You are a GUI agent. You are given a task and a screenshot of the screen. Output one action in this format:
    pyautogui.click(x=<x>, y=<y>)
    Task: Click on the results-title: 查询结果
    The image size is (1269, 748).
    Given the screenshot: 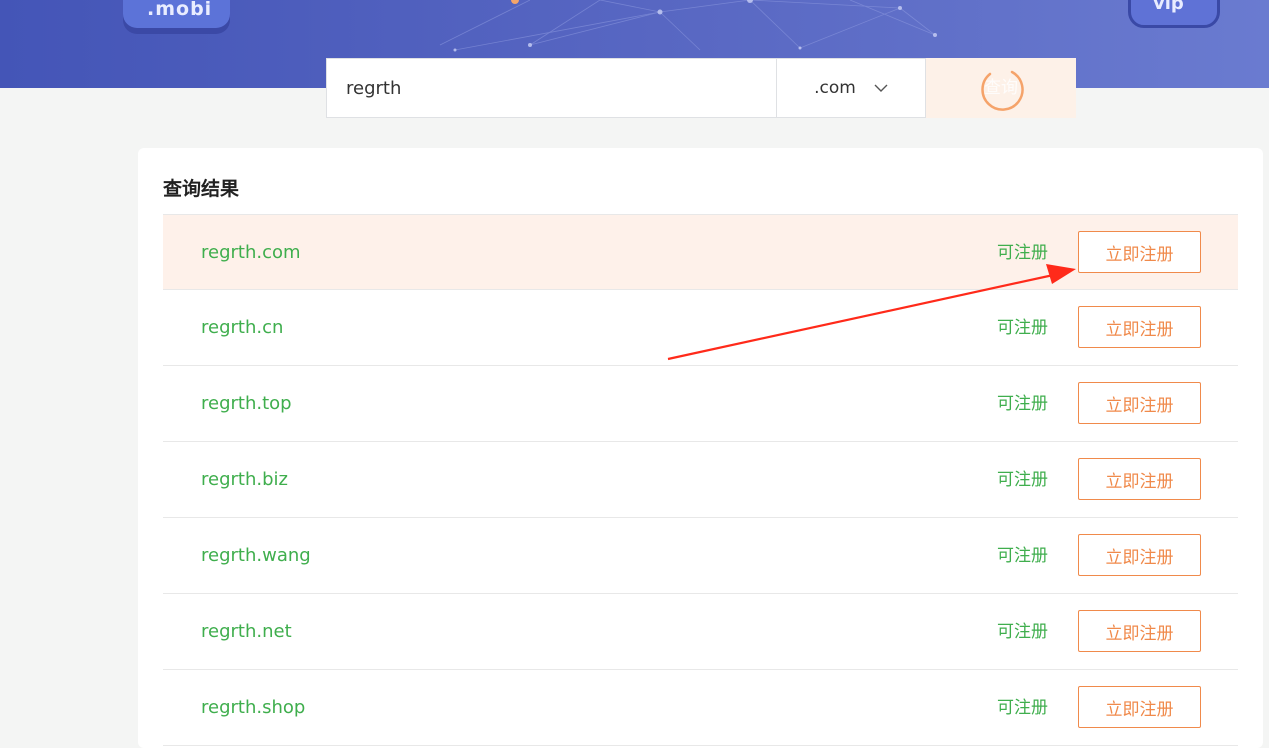 What is the action you would take?
    pyautogui.click(x=201, y=189)
    